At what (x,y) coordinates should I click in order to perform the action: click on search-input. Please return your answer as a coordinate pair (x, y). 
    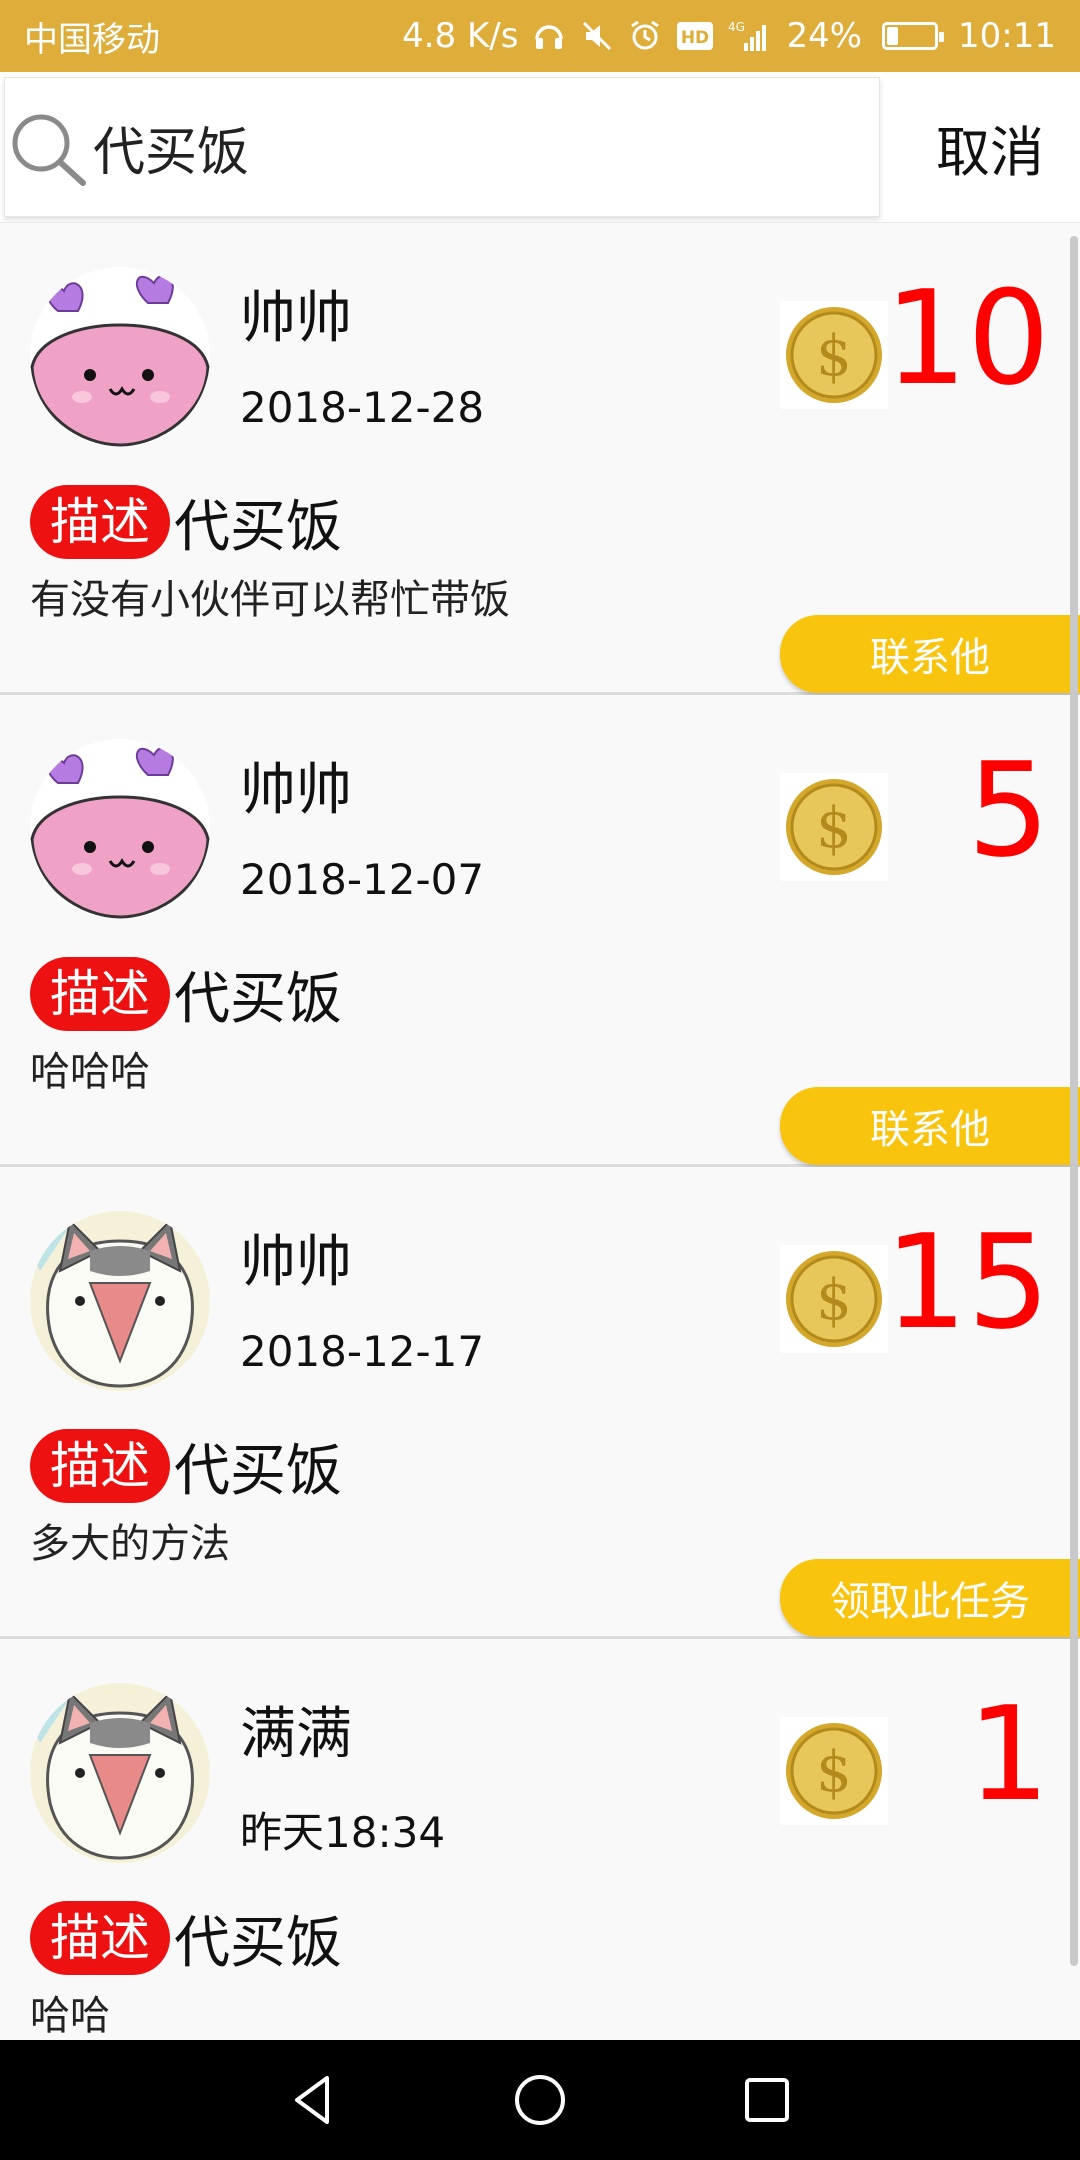
    Looking at the image, I should click on (473, 147).